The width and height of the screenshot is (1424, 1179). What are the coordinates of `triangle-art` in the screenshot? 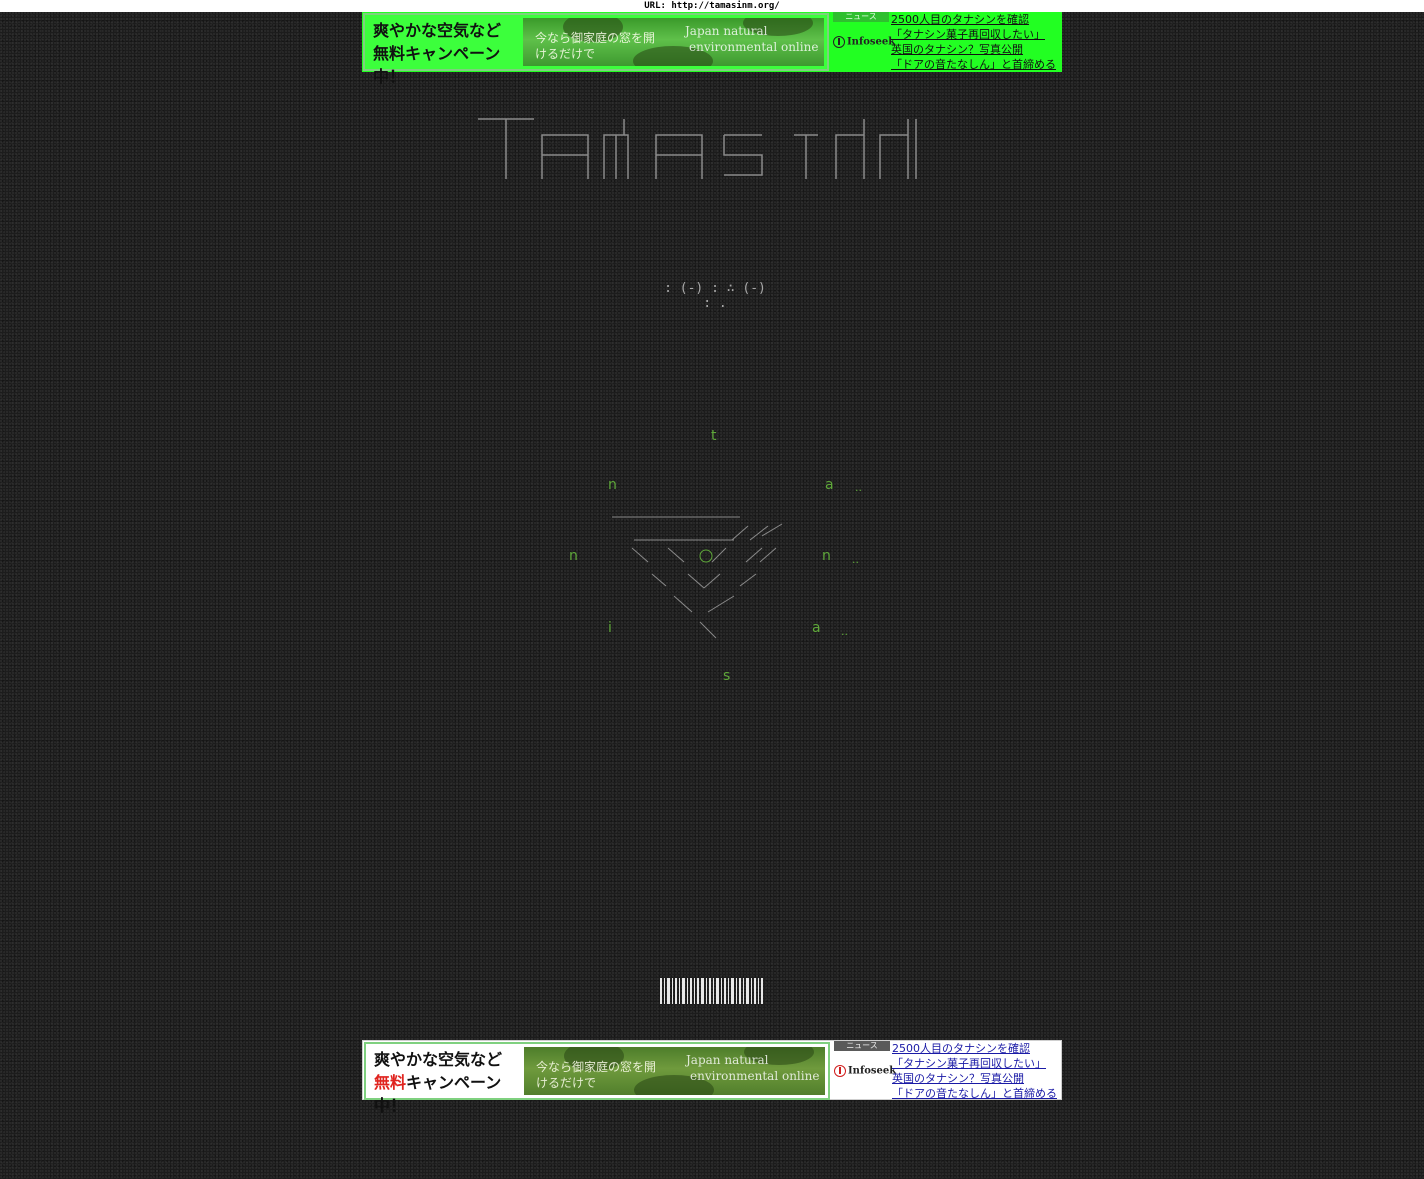 It's located at (697, 577).